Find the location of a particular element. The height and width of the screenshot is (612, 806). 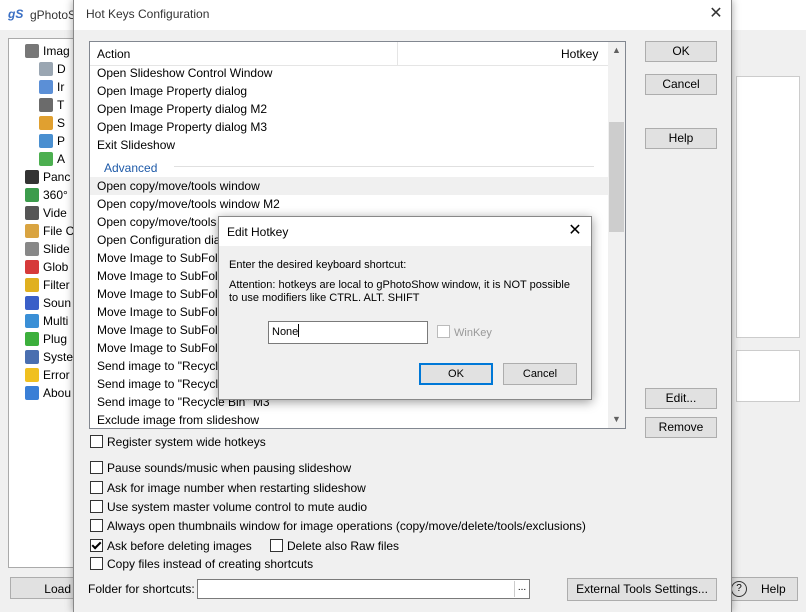

row-action-label: Open Image Property dialog M2 is located at coordinates (182, 109).